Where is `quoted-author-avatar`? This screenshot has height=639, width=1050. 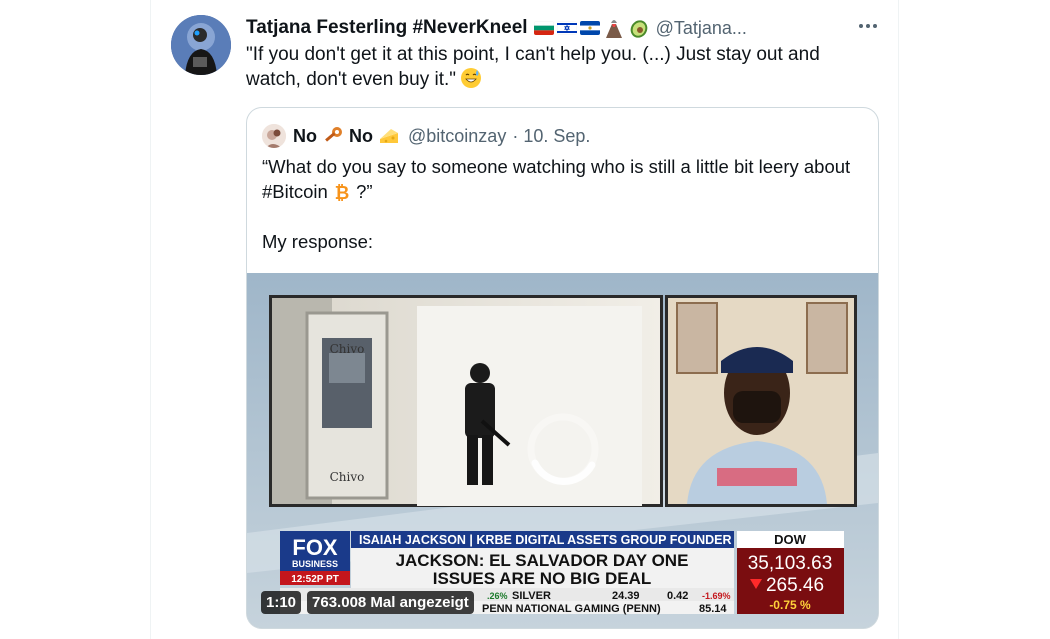
quoted-author-avatar is located at coordinates (274, 136).